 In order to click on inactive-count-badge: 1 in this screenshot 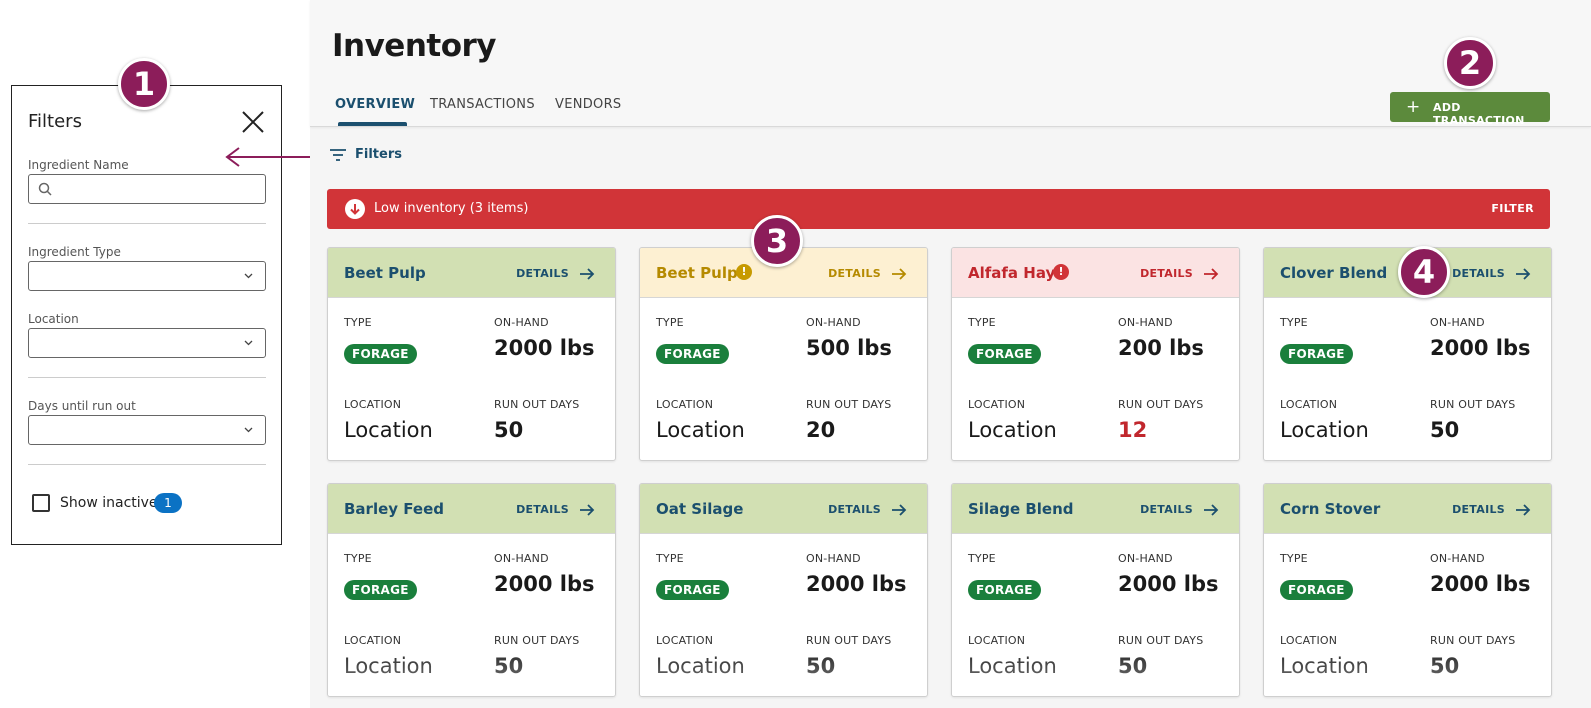, I will do `click(168, 503)`.